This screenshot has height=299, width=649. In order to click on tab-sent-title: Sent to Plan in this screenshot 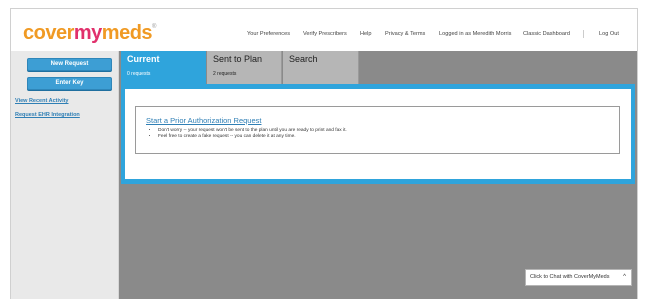, I will do `click(238, 59)`.